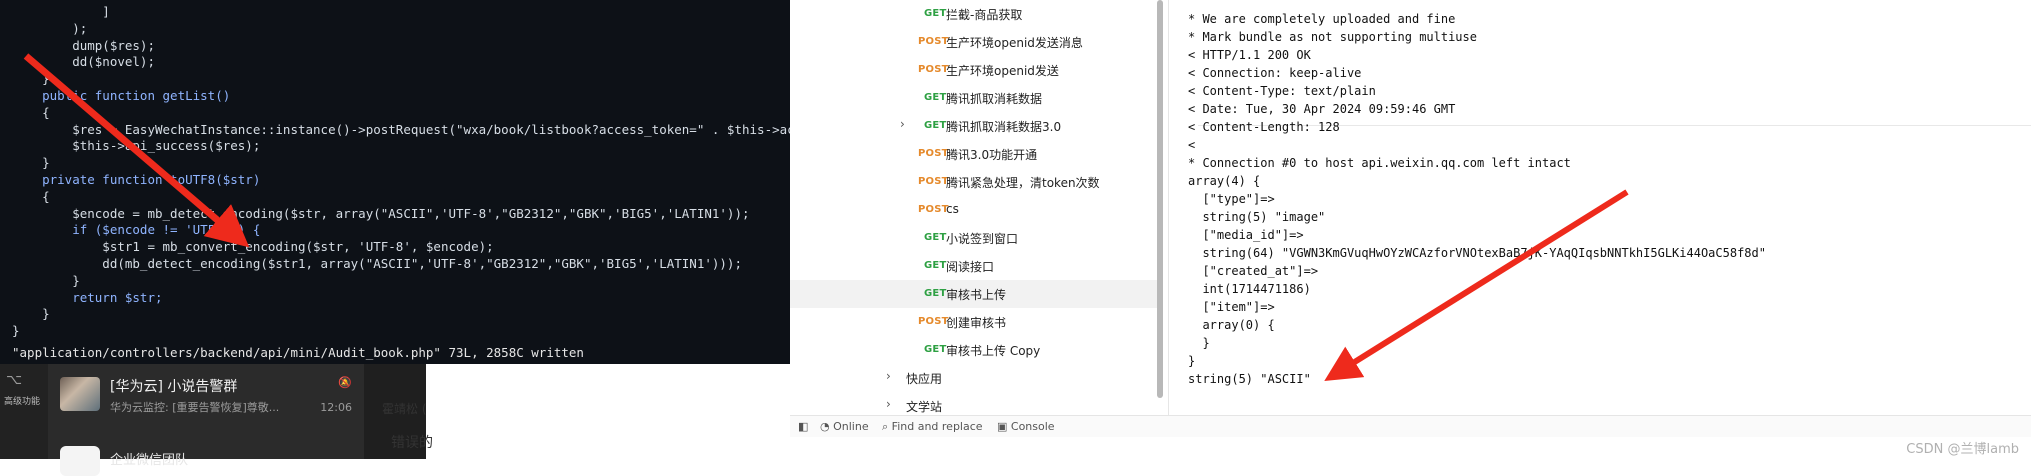 The width and height of the screenshot is (2031, 476). What do you see at coordinates (24, 411) in the screenshot?
I see `chat-sidebar: ⌥ 高级功能` at bounding box center [24, 411].